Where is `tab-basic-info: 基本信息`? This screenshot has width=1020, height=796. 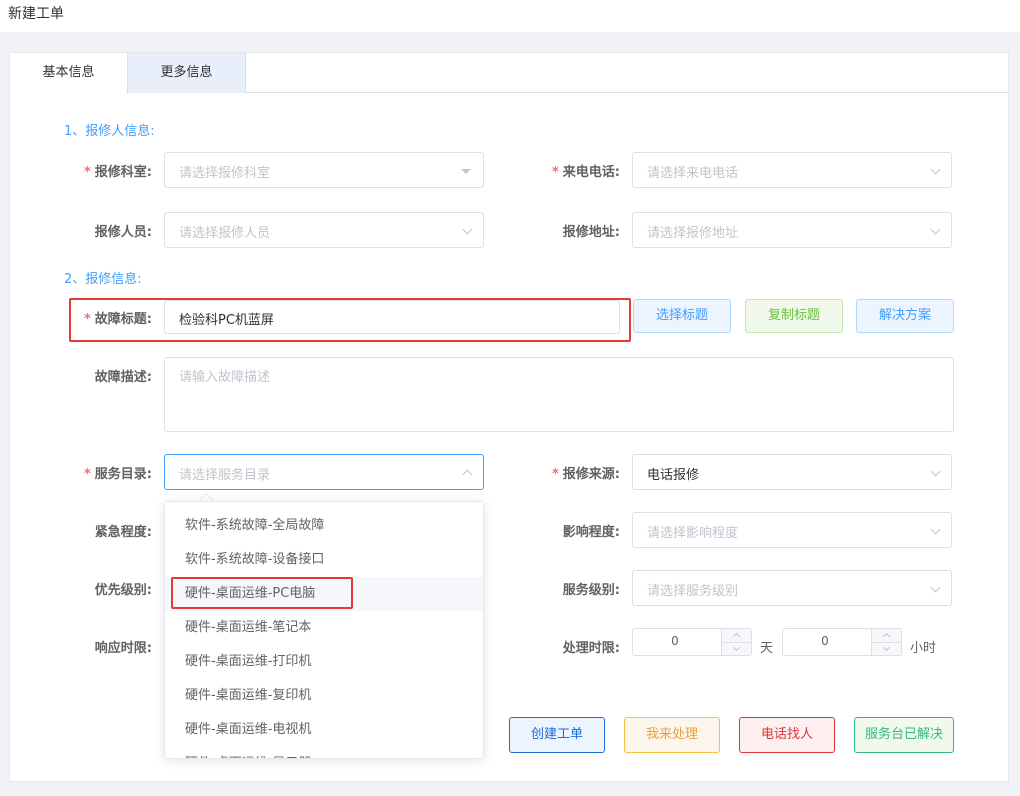
tab-basic-info: 基本信息 is located at coordinates (69, 73).